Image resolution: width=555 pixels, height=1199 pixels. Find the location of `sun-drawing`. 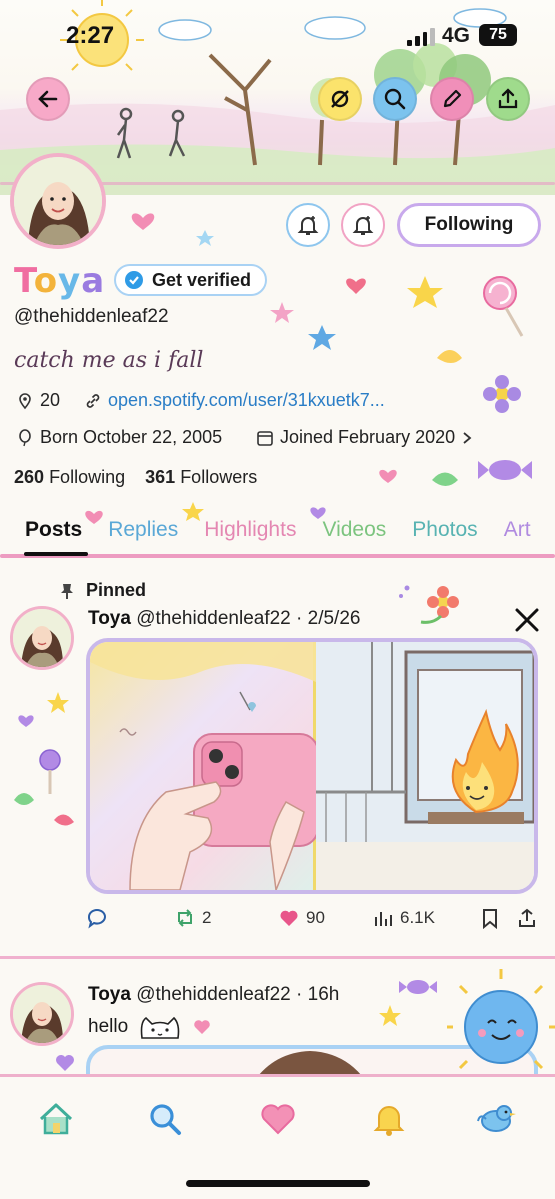

sun-drawing is located at coordinates (501, 1019).